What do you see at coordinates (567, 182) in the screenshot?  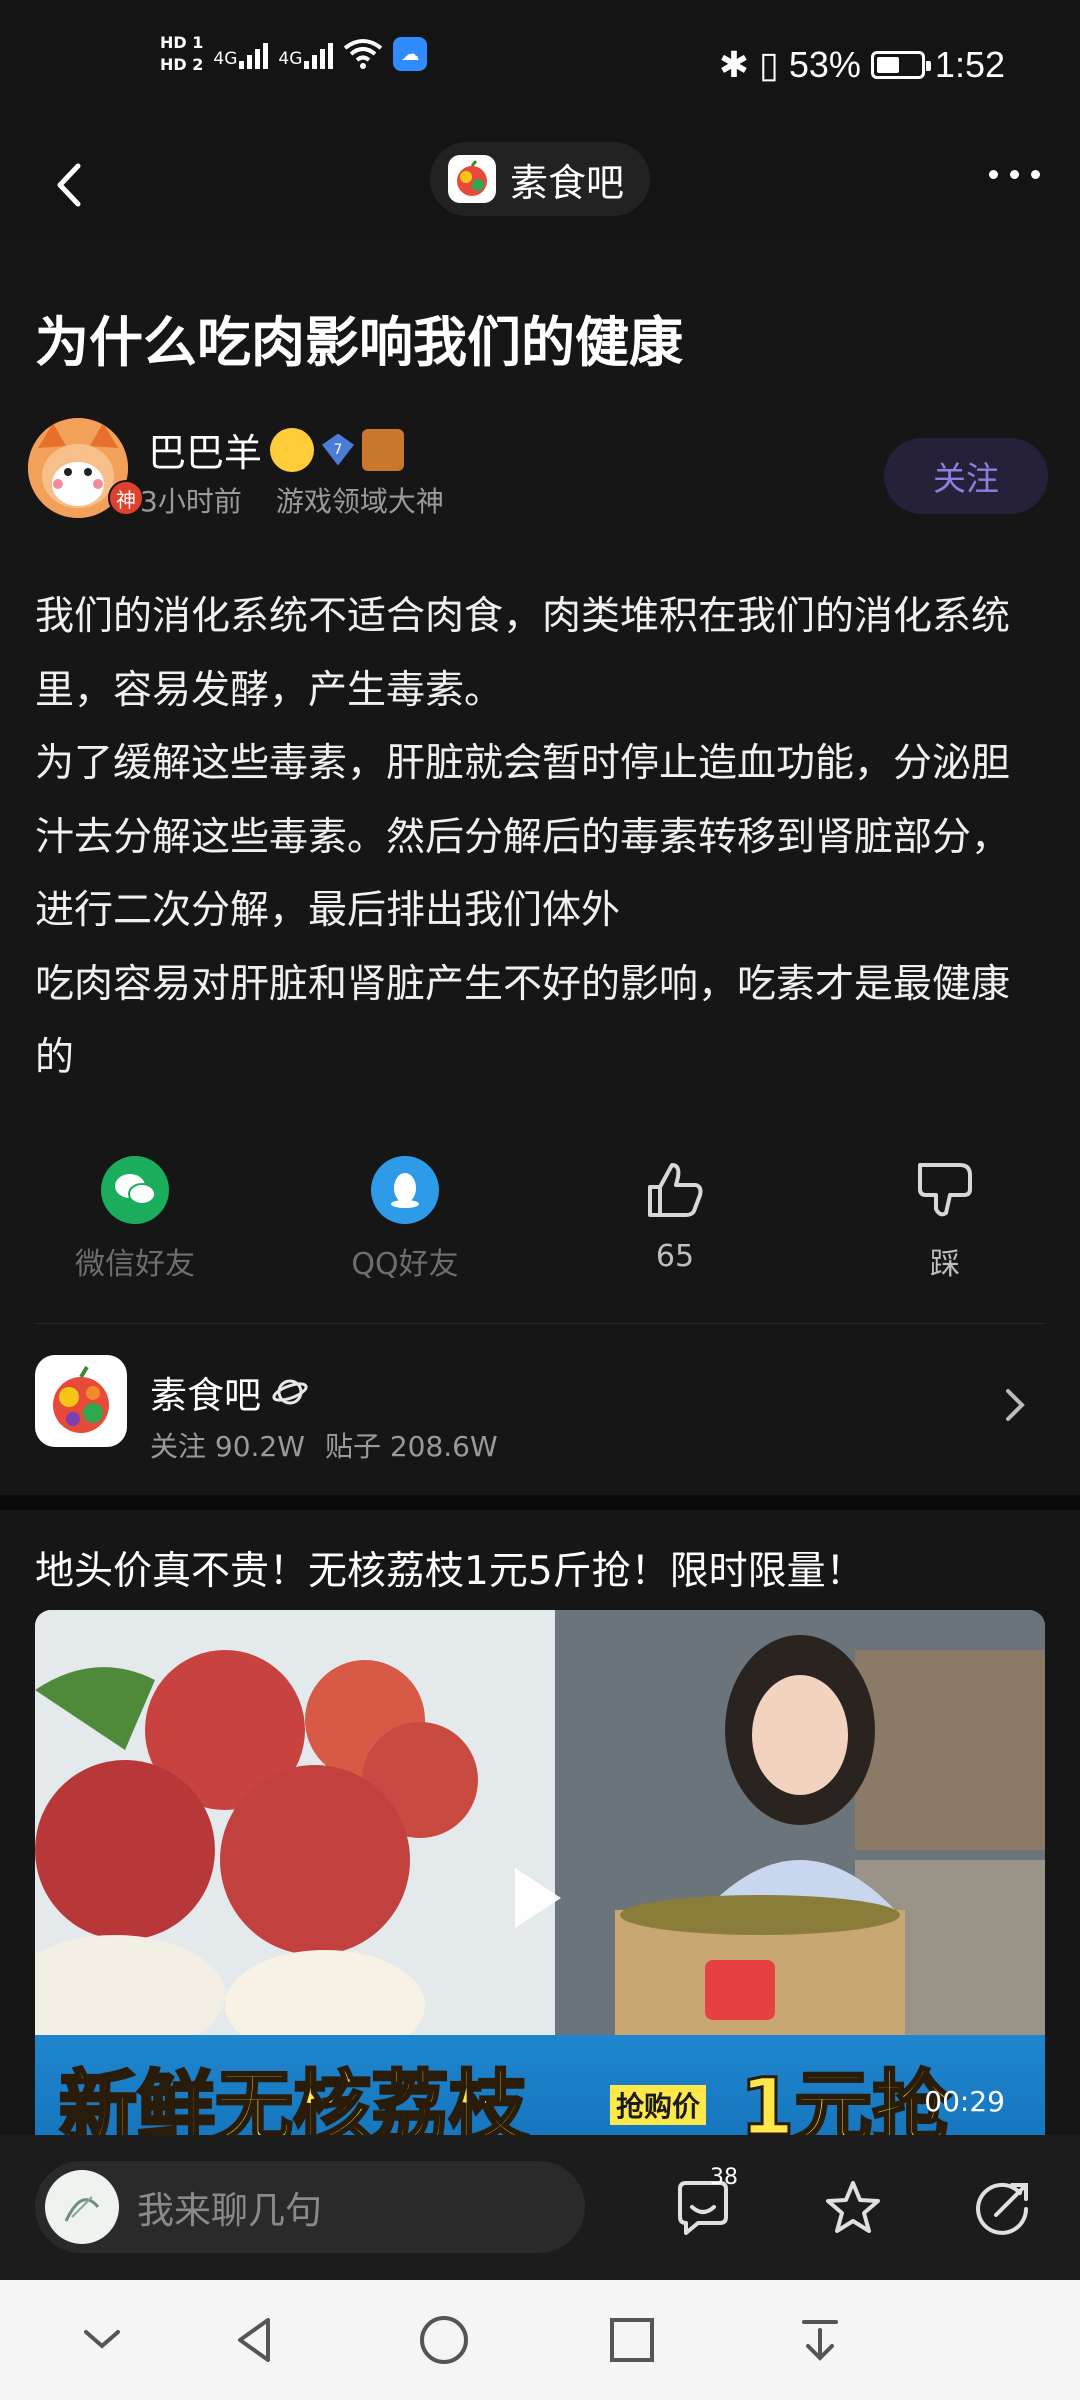 I see `forum-pill-name: 素食吧` at bounding box center [567, 182].